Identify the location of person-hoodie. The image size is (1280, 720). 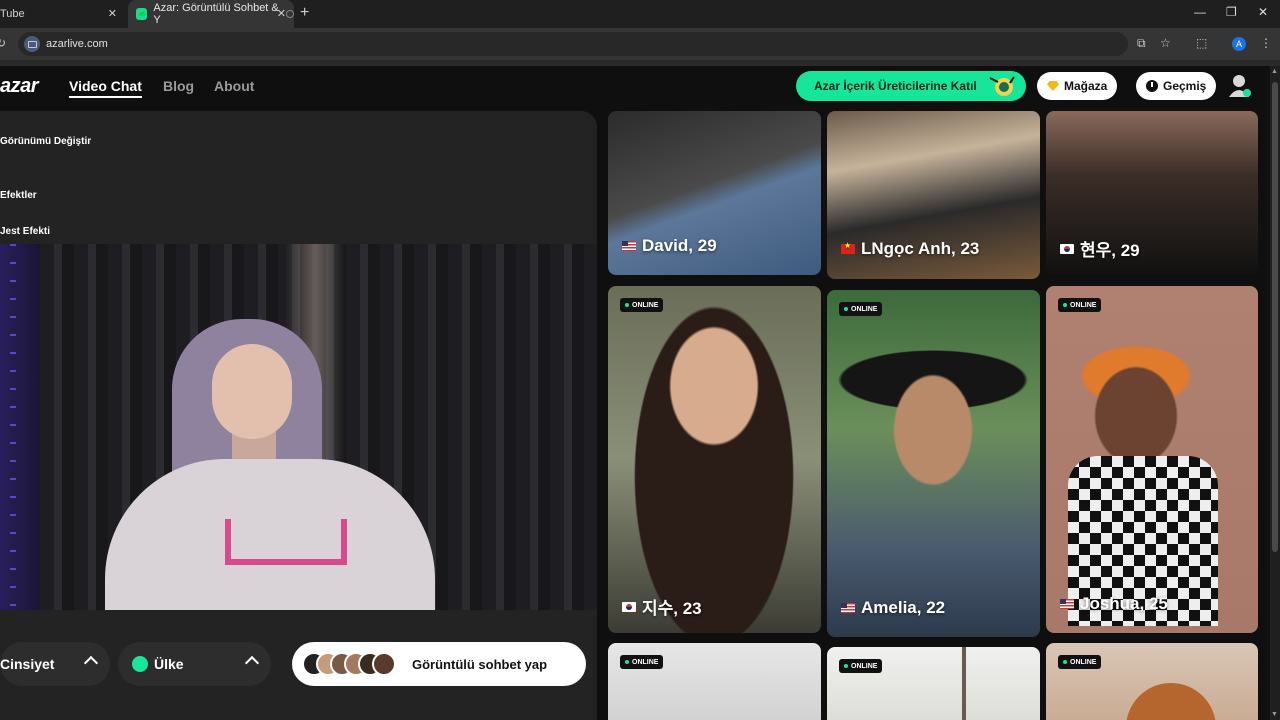
(270, 534).